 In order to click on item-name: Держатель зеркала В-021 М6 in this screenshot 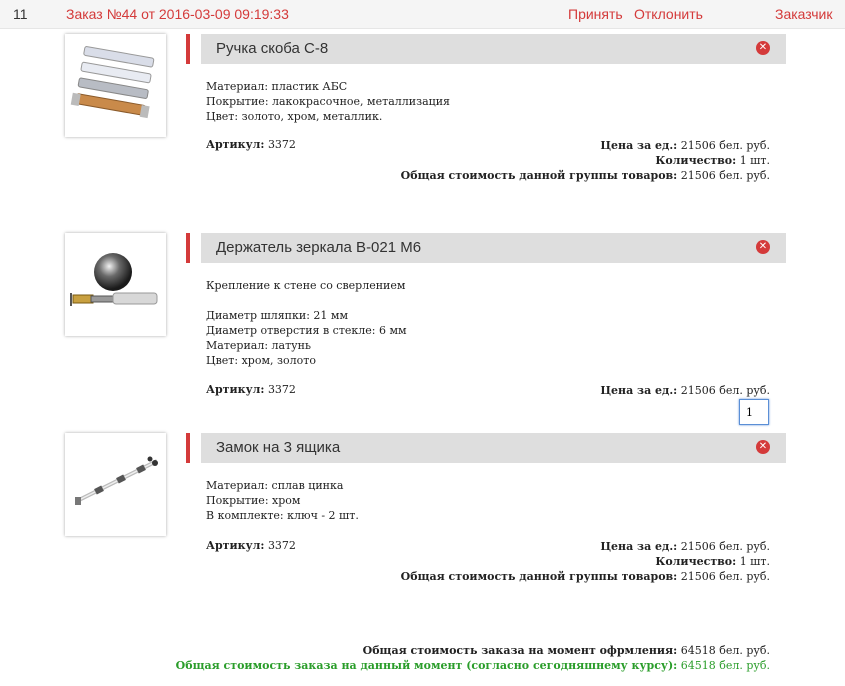, I will do `click(319, 247)`.